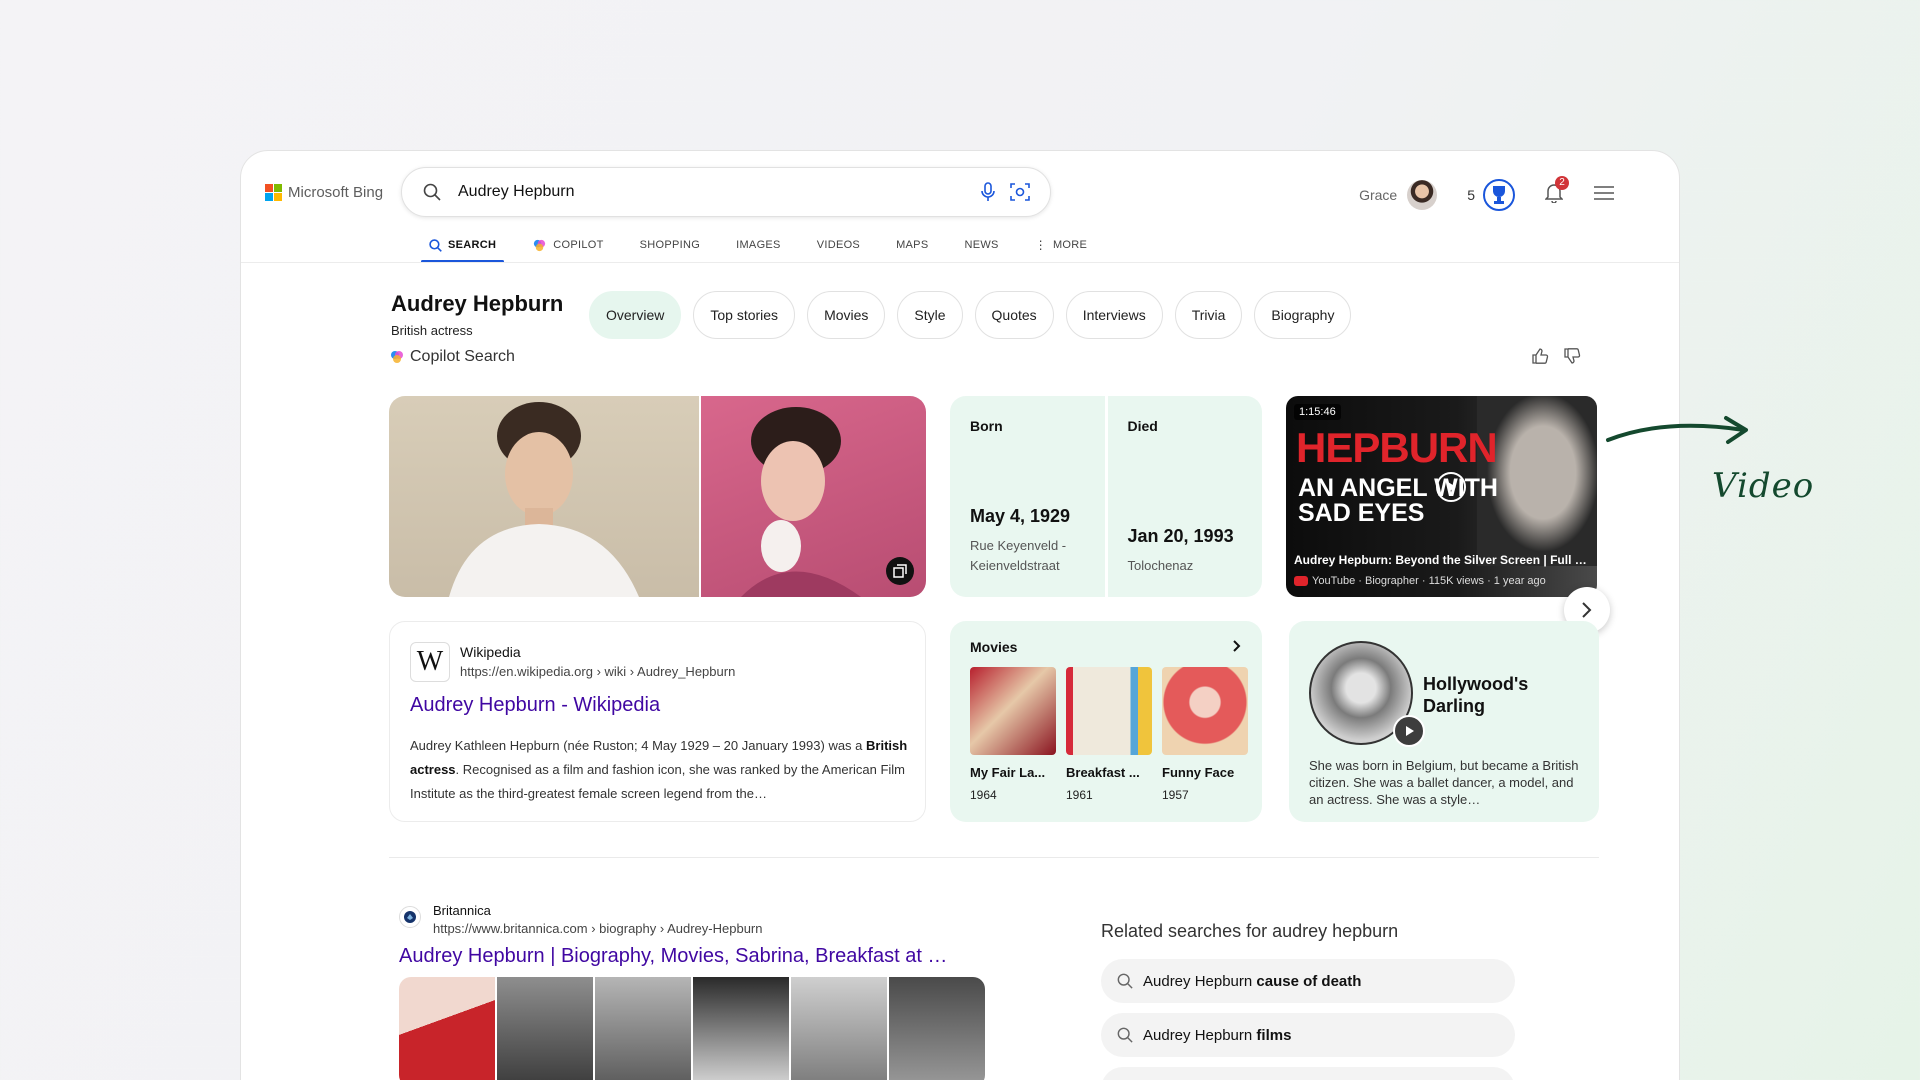  I want to click on youtube-icon, so click(1301, 581).